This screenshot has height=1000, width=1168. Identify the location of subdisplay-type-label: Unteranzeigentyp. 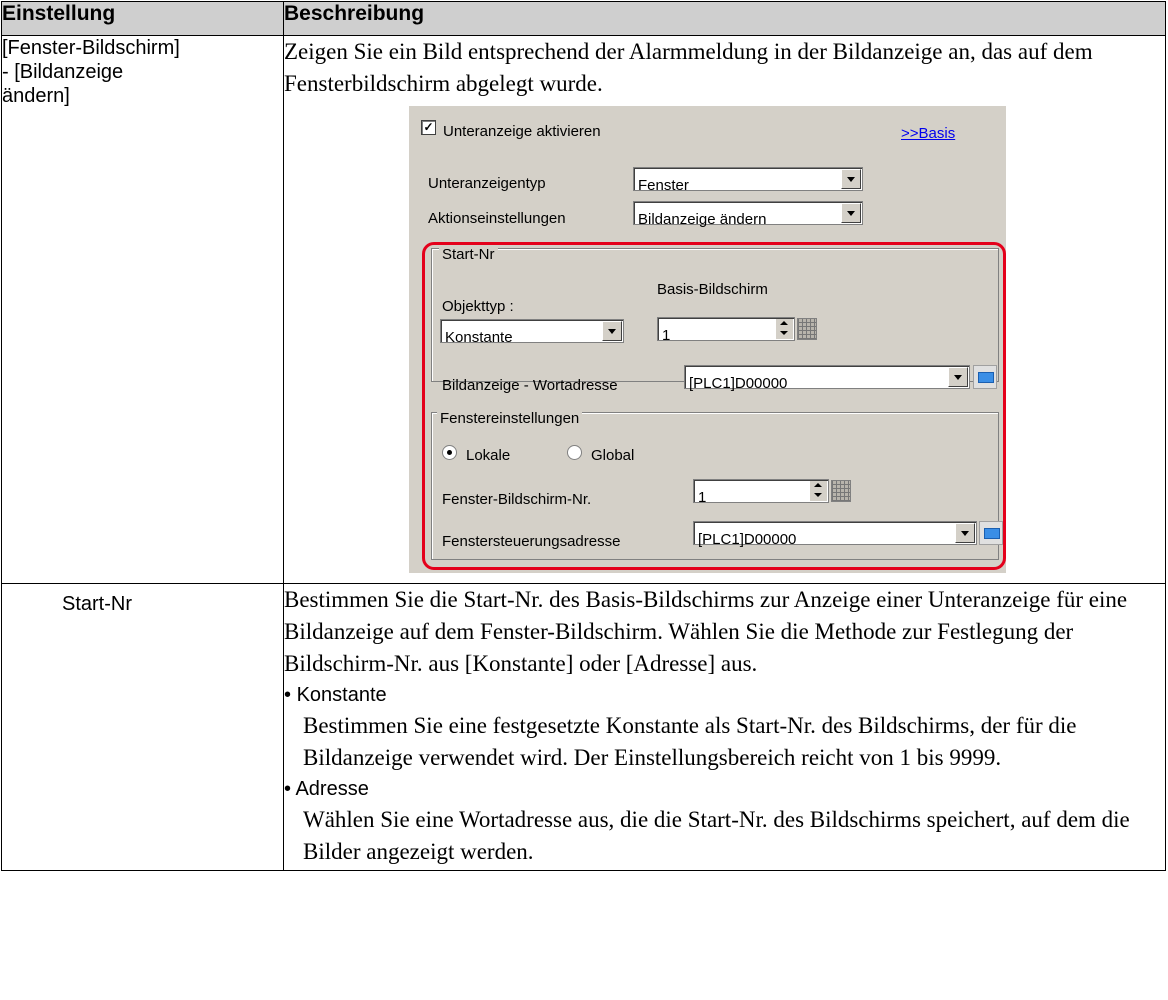
(487, 183).